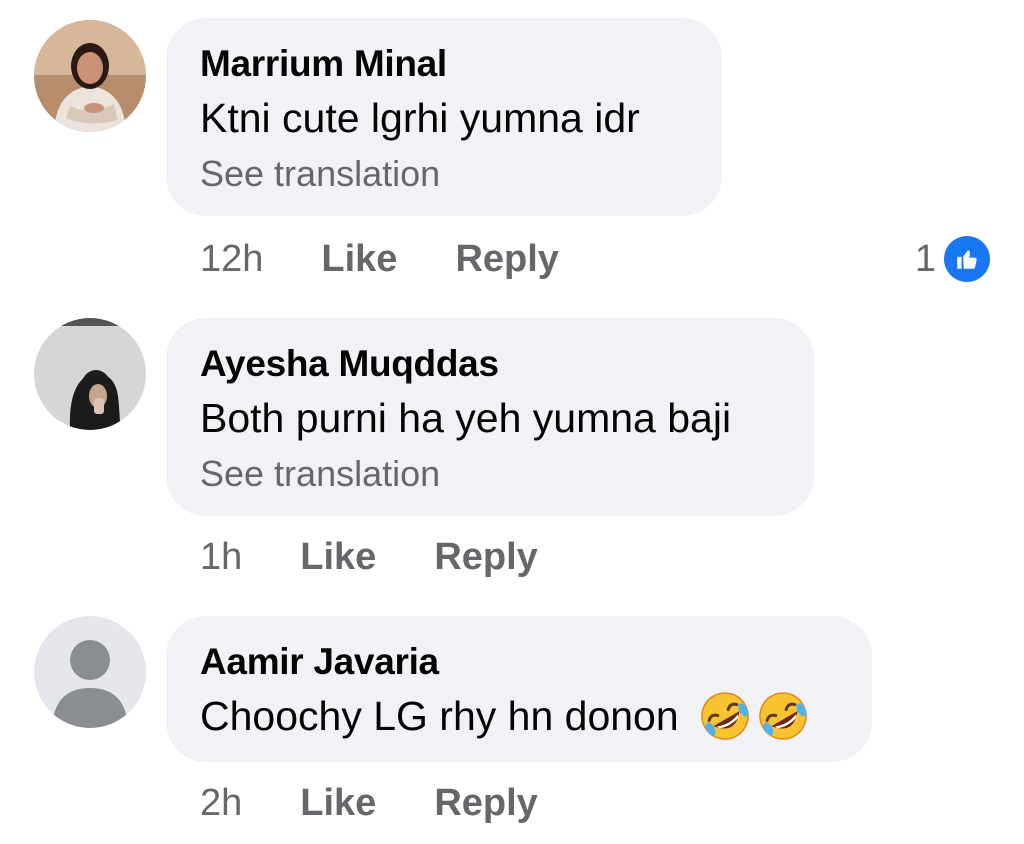 The height and width of the screenshot is (844, 1024). What do you see at coordinates (221, 557) in the screenshot?
I see `comment-timestamp: 1h` at bounding box center [221, 557].